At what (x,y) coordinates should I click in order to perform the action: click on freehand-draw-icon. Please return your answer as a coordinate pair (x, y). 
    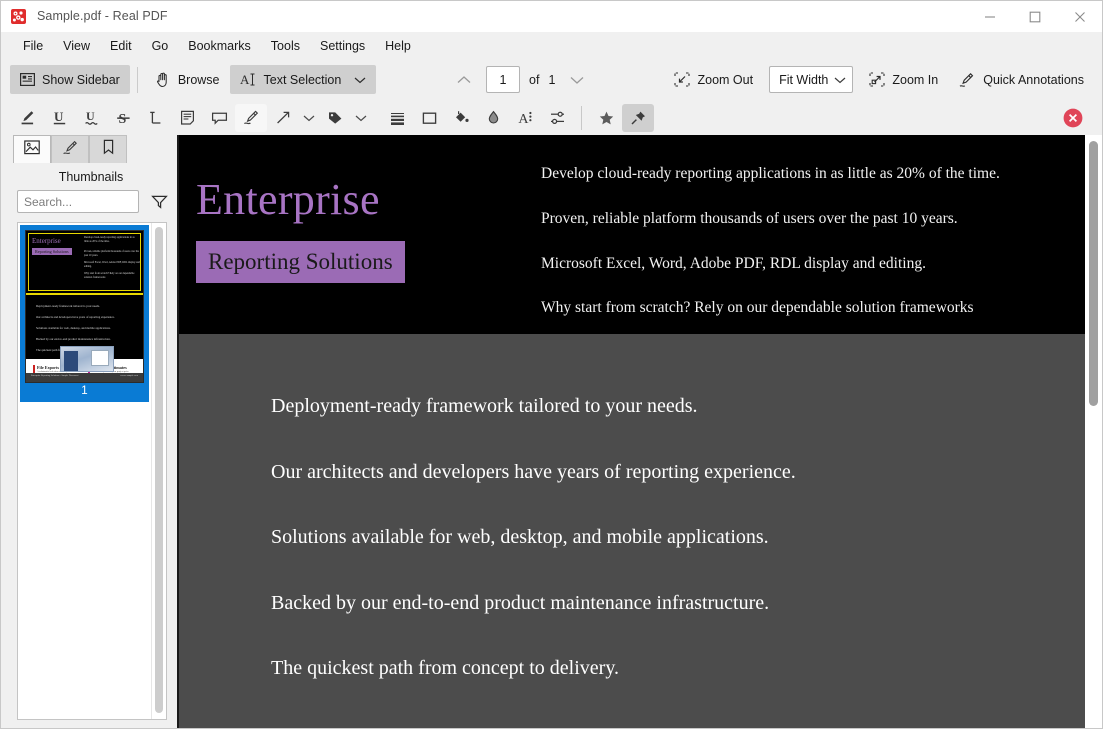
    Looking at the image, I should click on (251, 117).